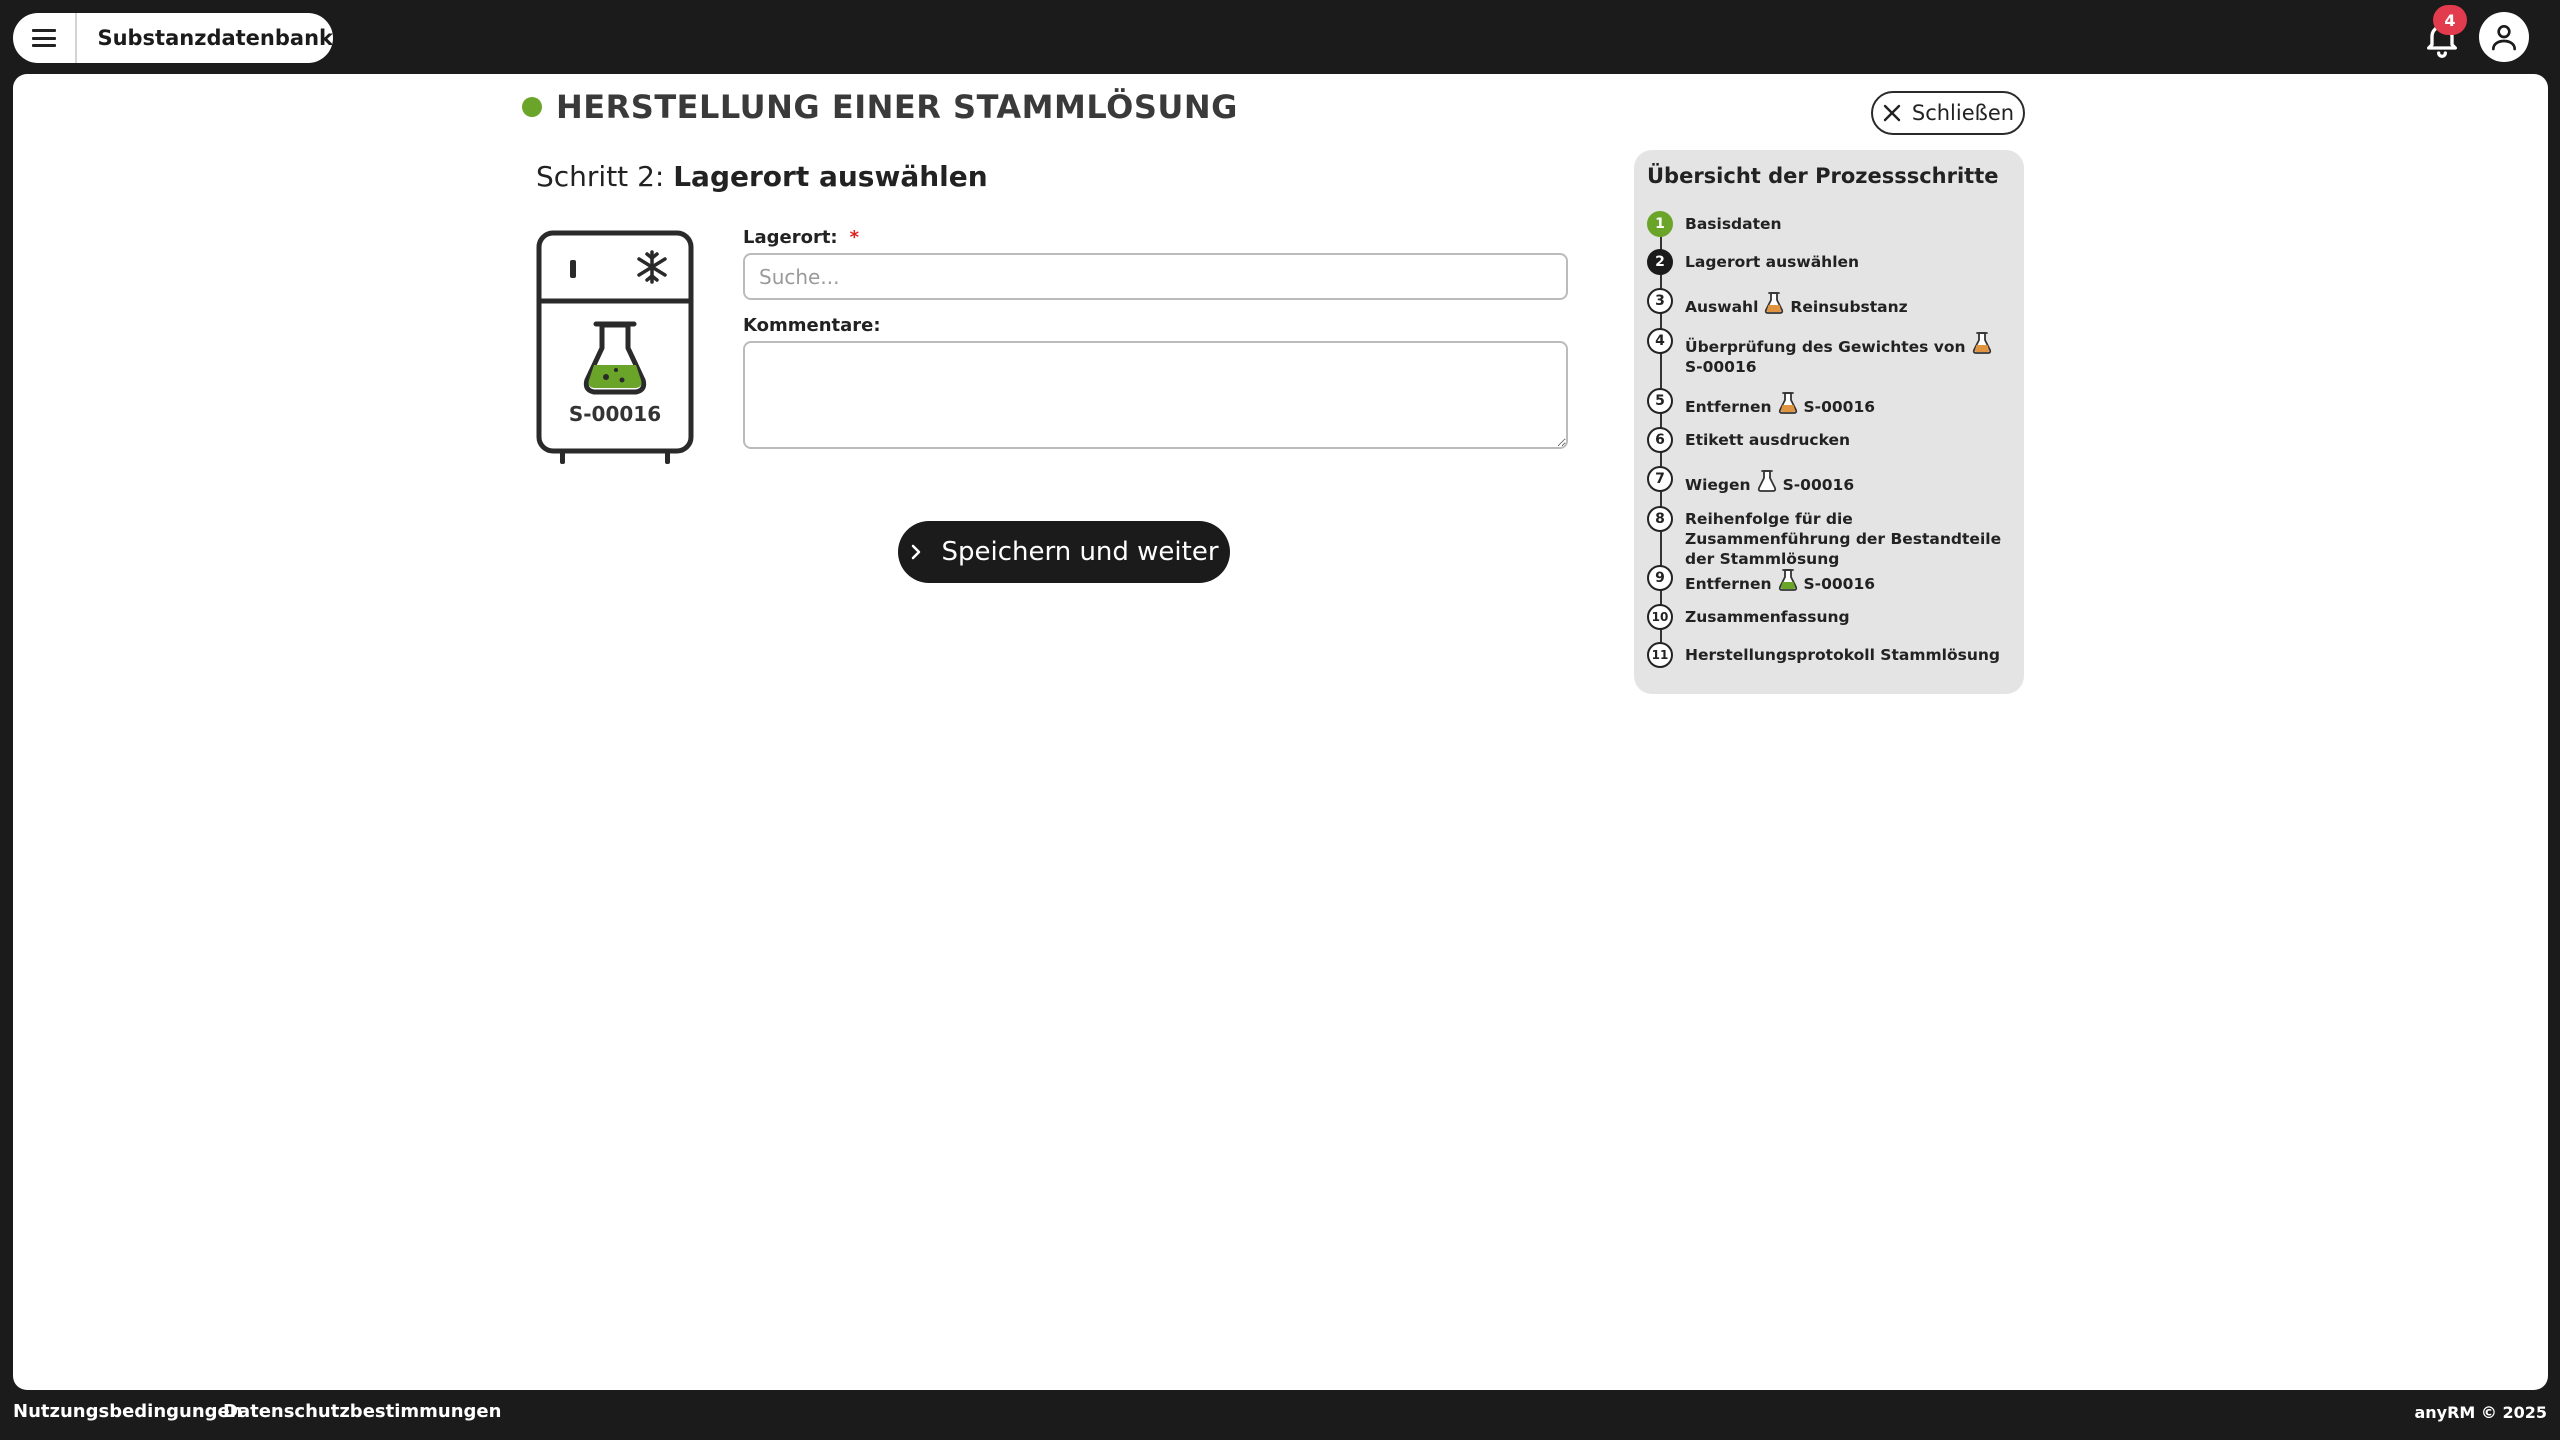 This screenshot has height=1440, width=2560. I want to click on page-header: HERSTELLUNG EINER STAMMLÖSUNG, so click(880, 107).